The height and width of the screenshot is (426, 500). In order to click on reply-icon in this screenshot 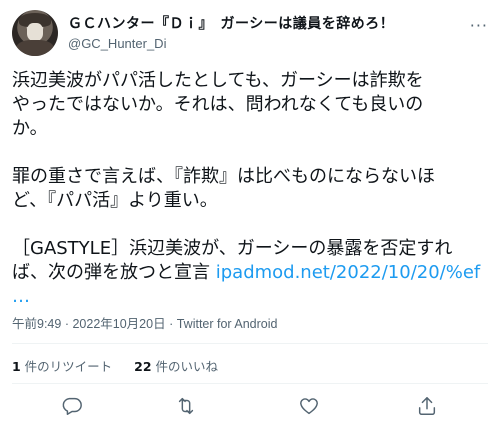, I will do `click(72, 406)`.